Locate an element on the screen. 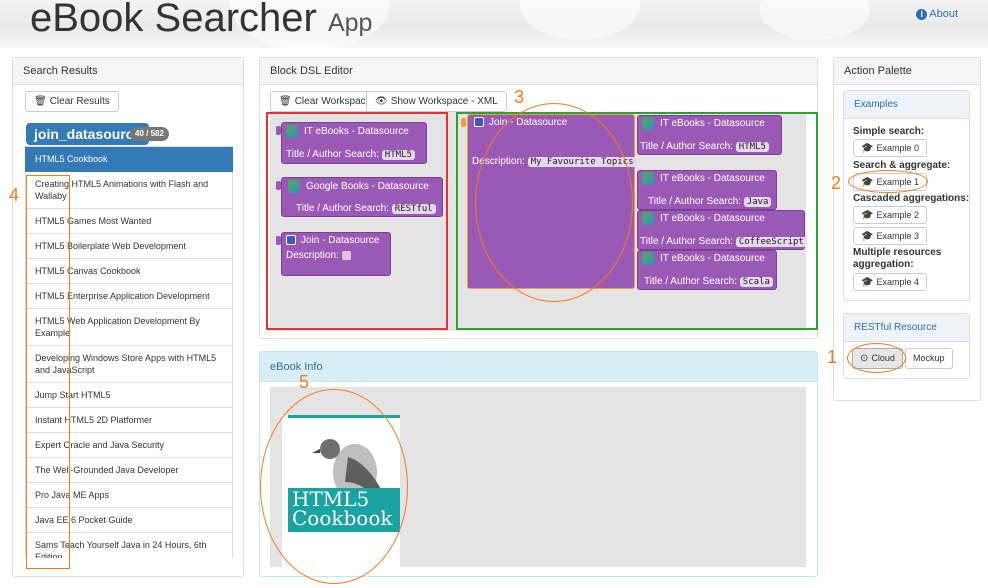 The height and width of the screenshot is (588, 988). app-title: eBook Searcher App is located at coordinates (201, 20).